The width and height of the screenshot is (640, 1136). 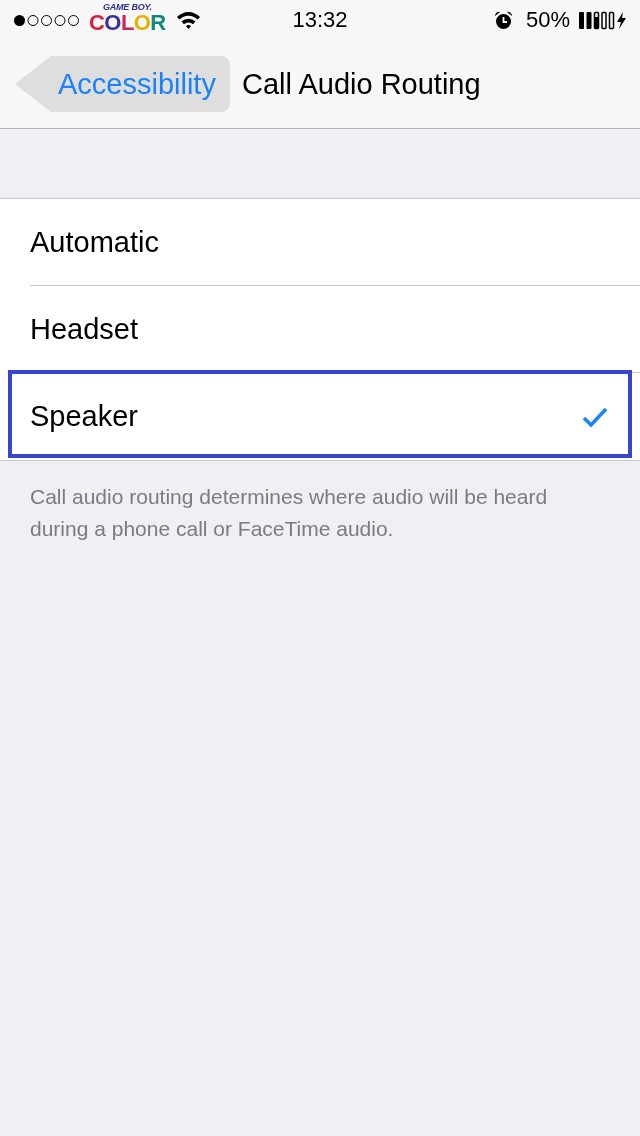 I want to click on option-row: Speaker, so click(x=320, y=416).